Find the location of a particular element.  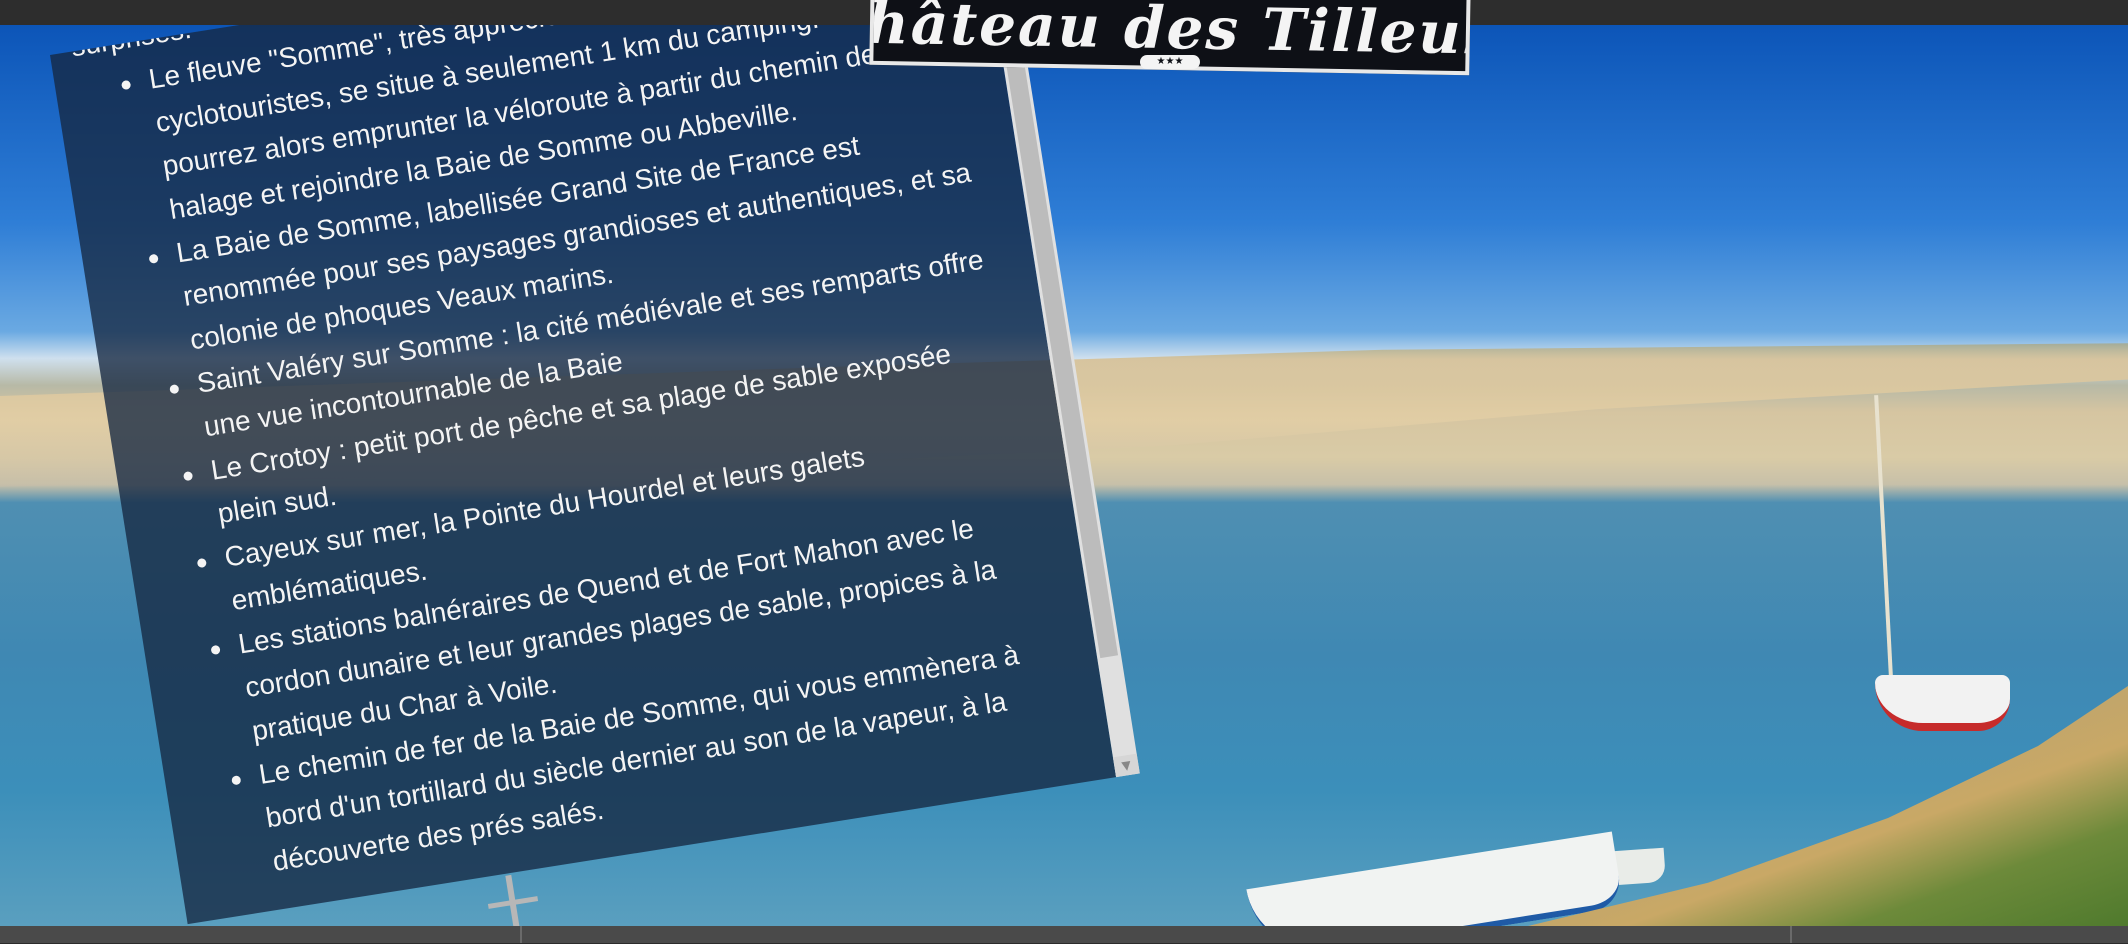

scroll-down-arrow-icon: ▼ is located at coordinates (1126, 765).